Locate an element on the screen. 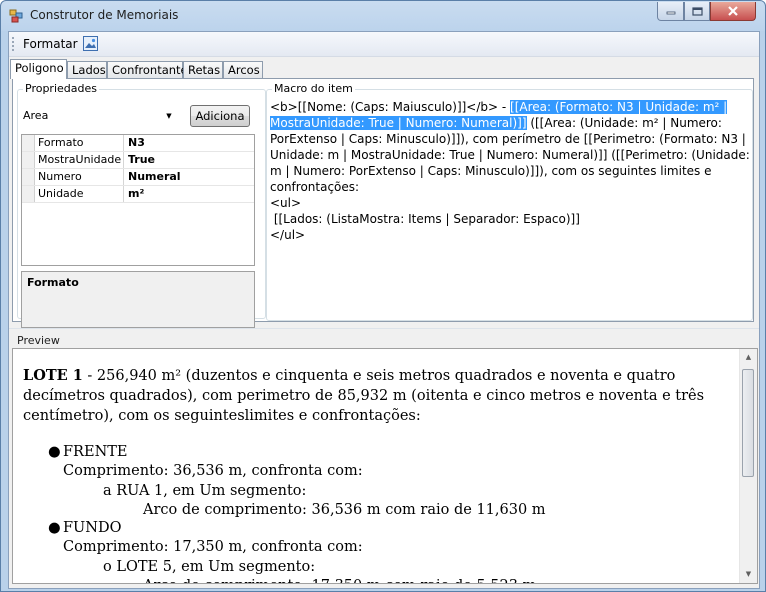 The image size is (766, 592). maximize-icon is located at coordinates (697, 11).